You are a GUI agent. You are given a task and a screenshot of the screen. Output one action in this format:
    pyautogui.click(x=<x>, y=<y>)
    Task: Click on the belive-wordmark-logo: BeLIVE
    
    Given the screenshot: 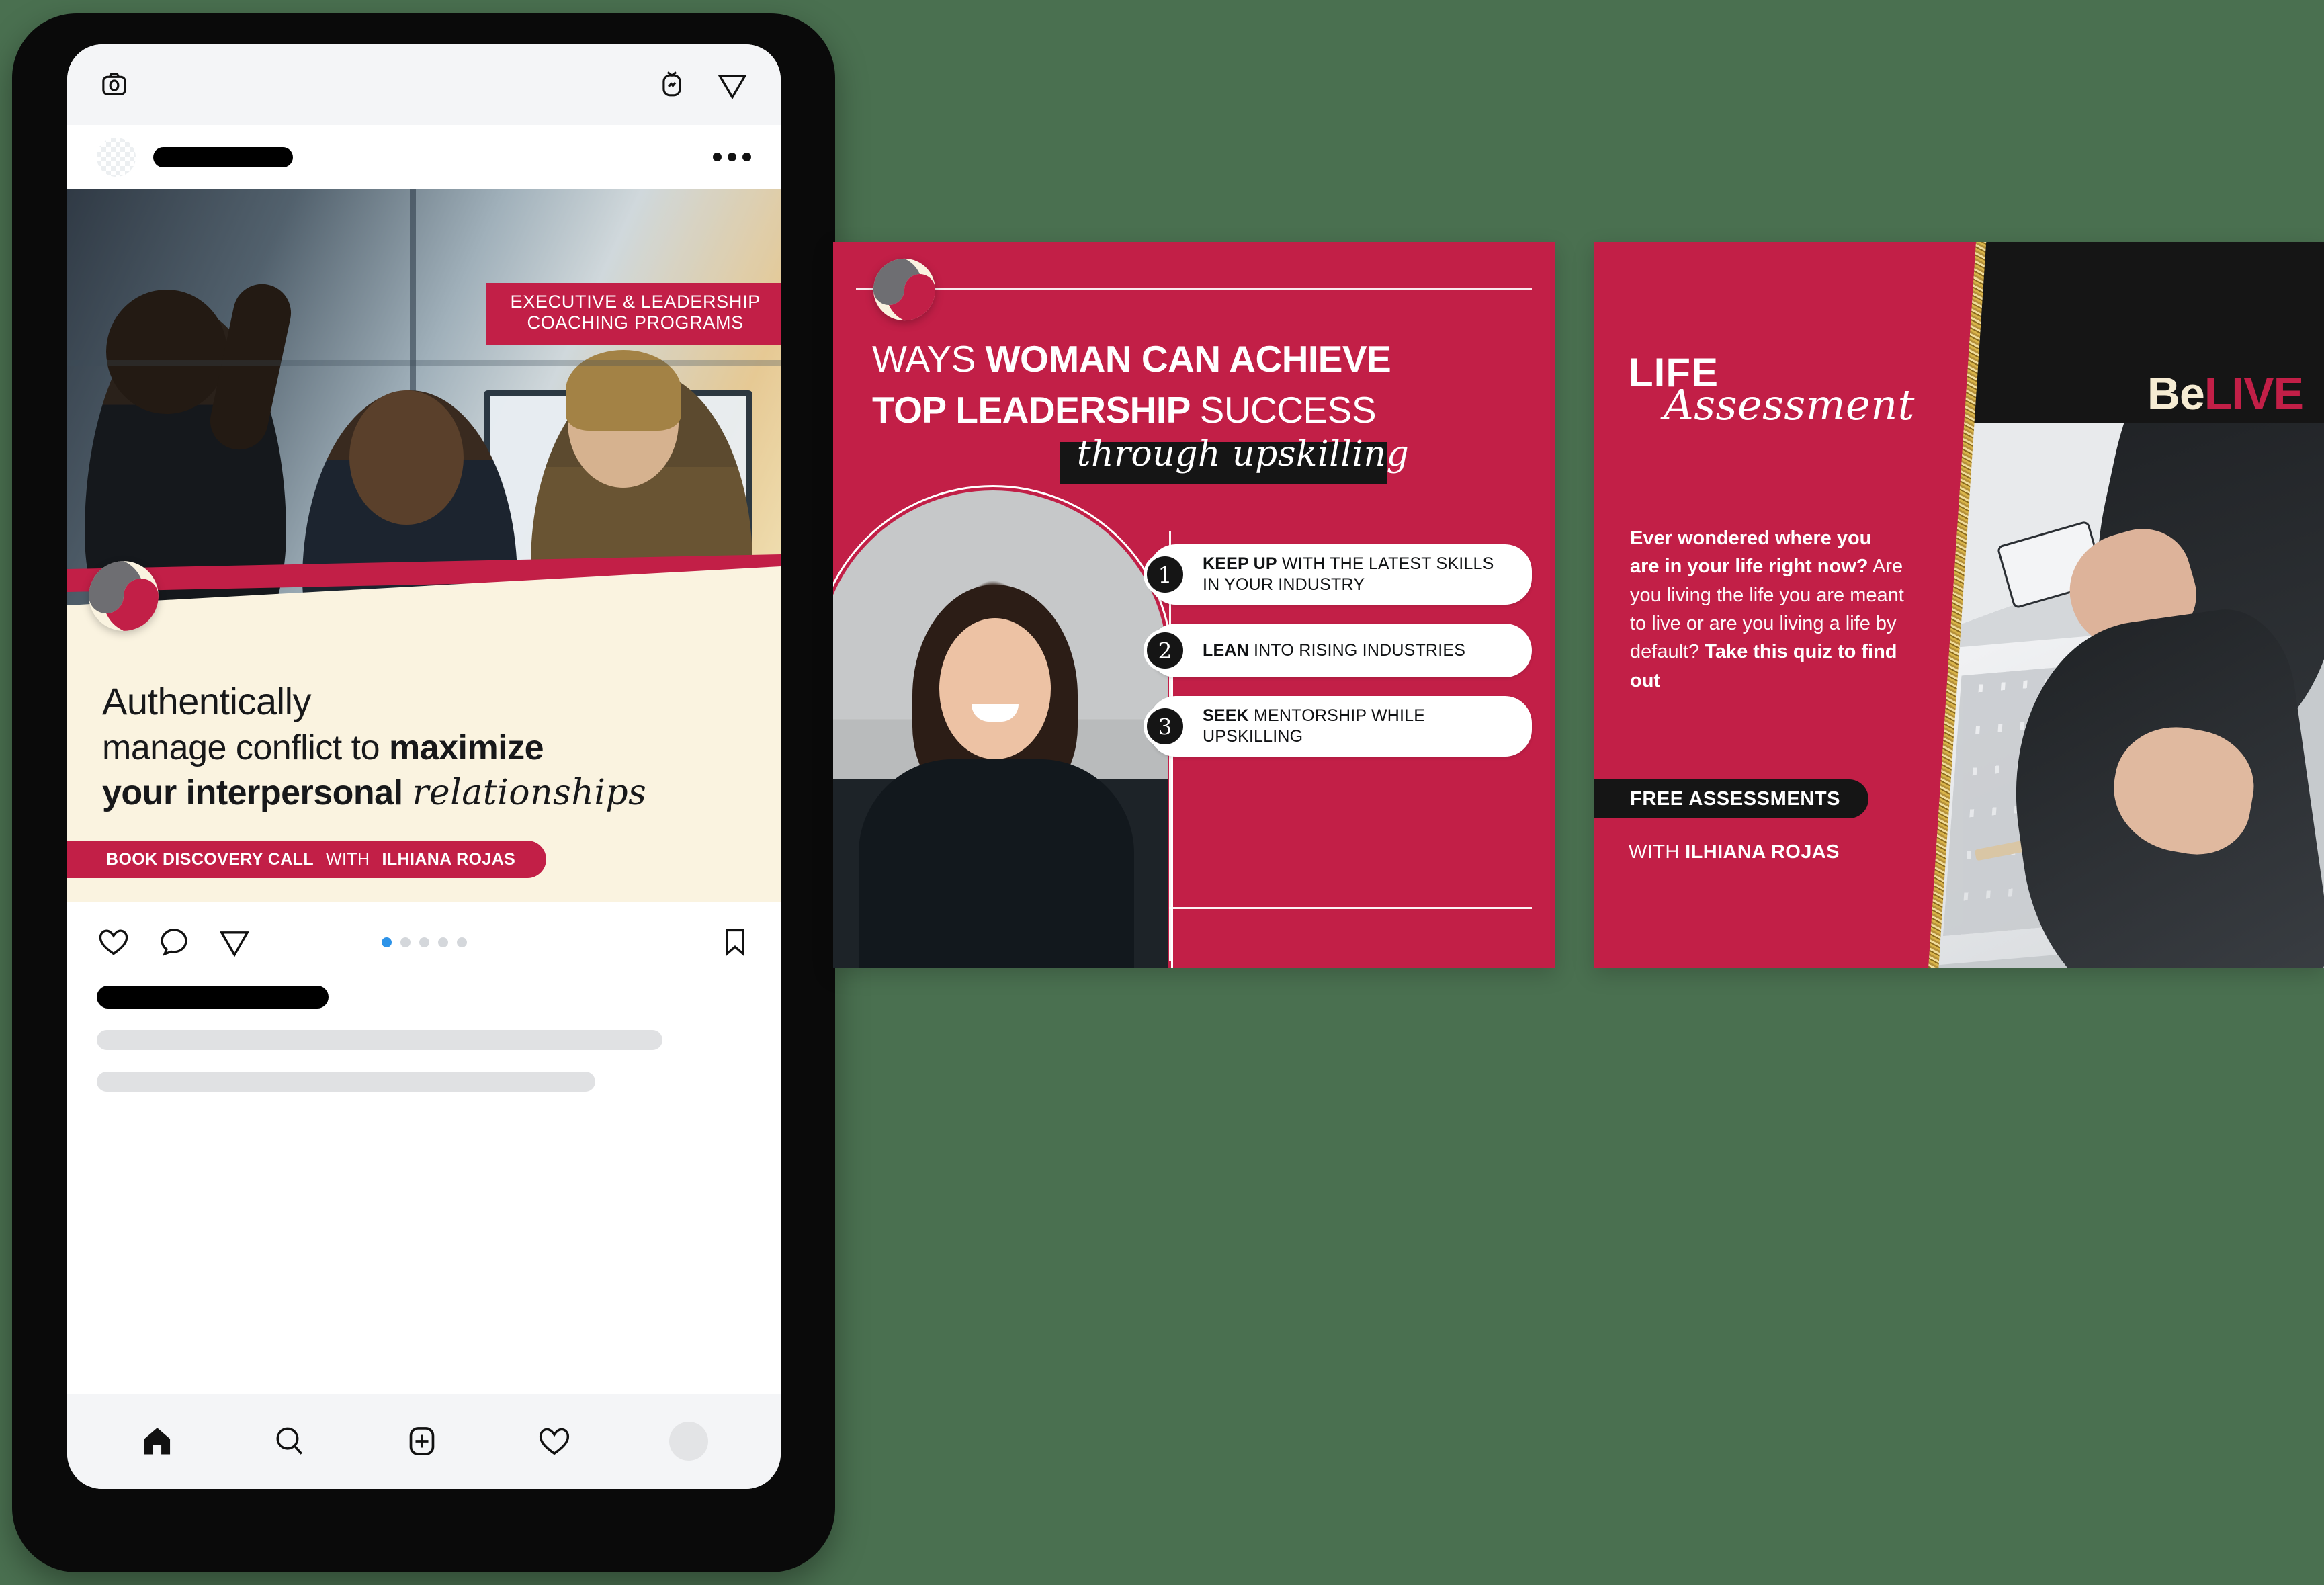 What is the action you would take?
    pyautogui.click(x=2225, y=393)
    